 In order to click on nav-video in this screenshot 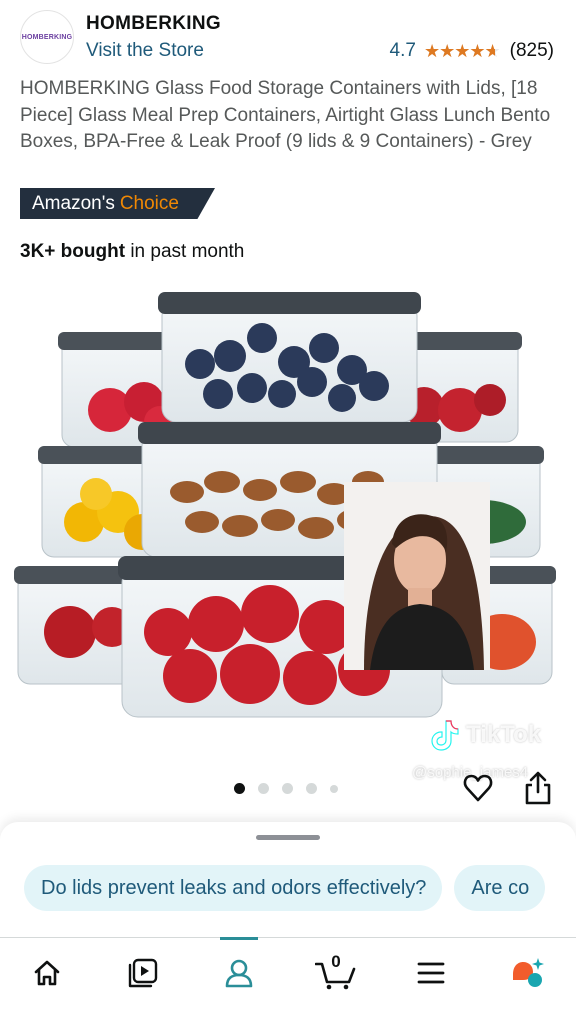, I will do `click(143, 973)`.